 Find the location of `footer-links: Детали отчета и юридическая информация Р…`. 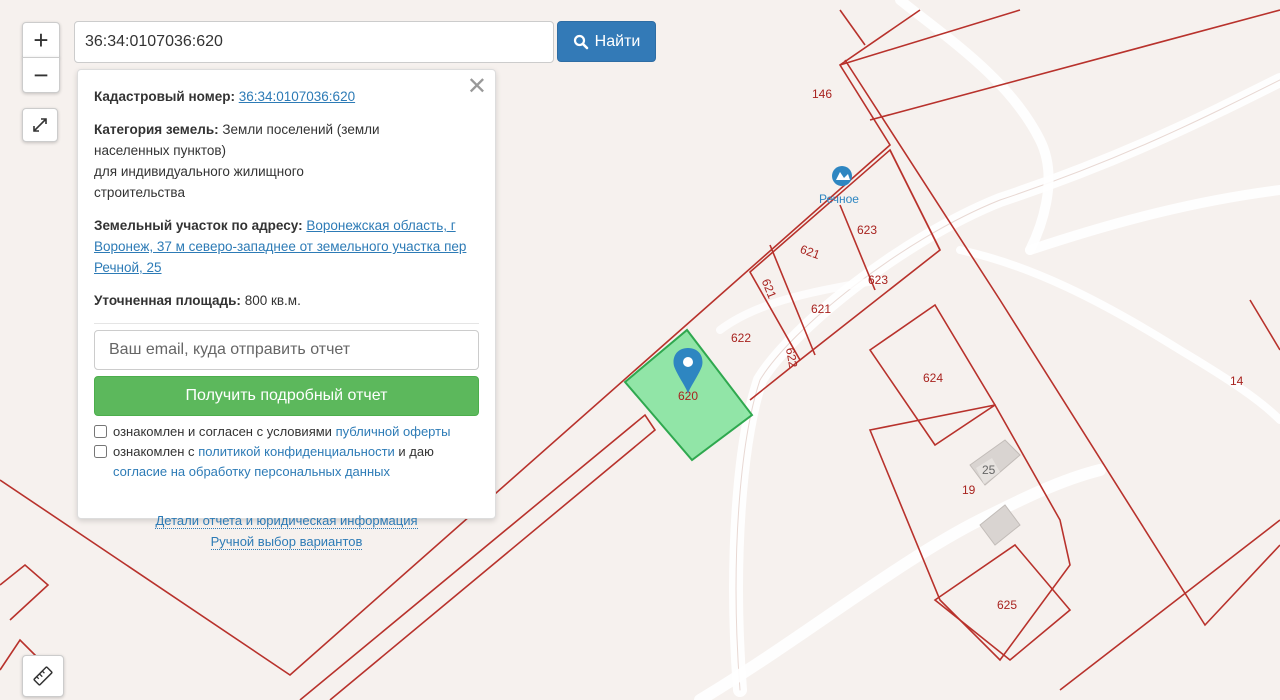

footer-links: Детали отчета и юридическая информация Р… is located at coordinates (286, 531).